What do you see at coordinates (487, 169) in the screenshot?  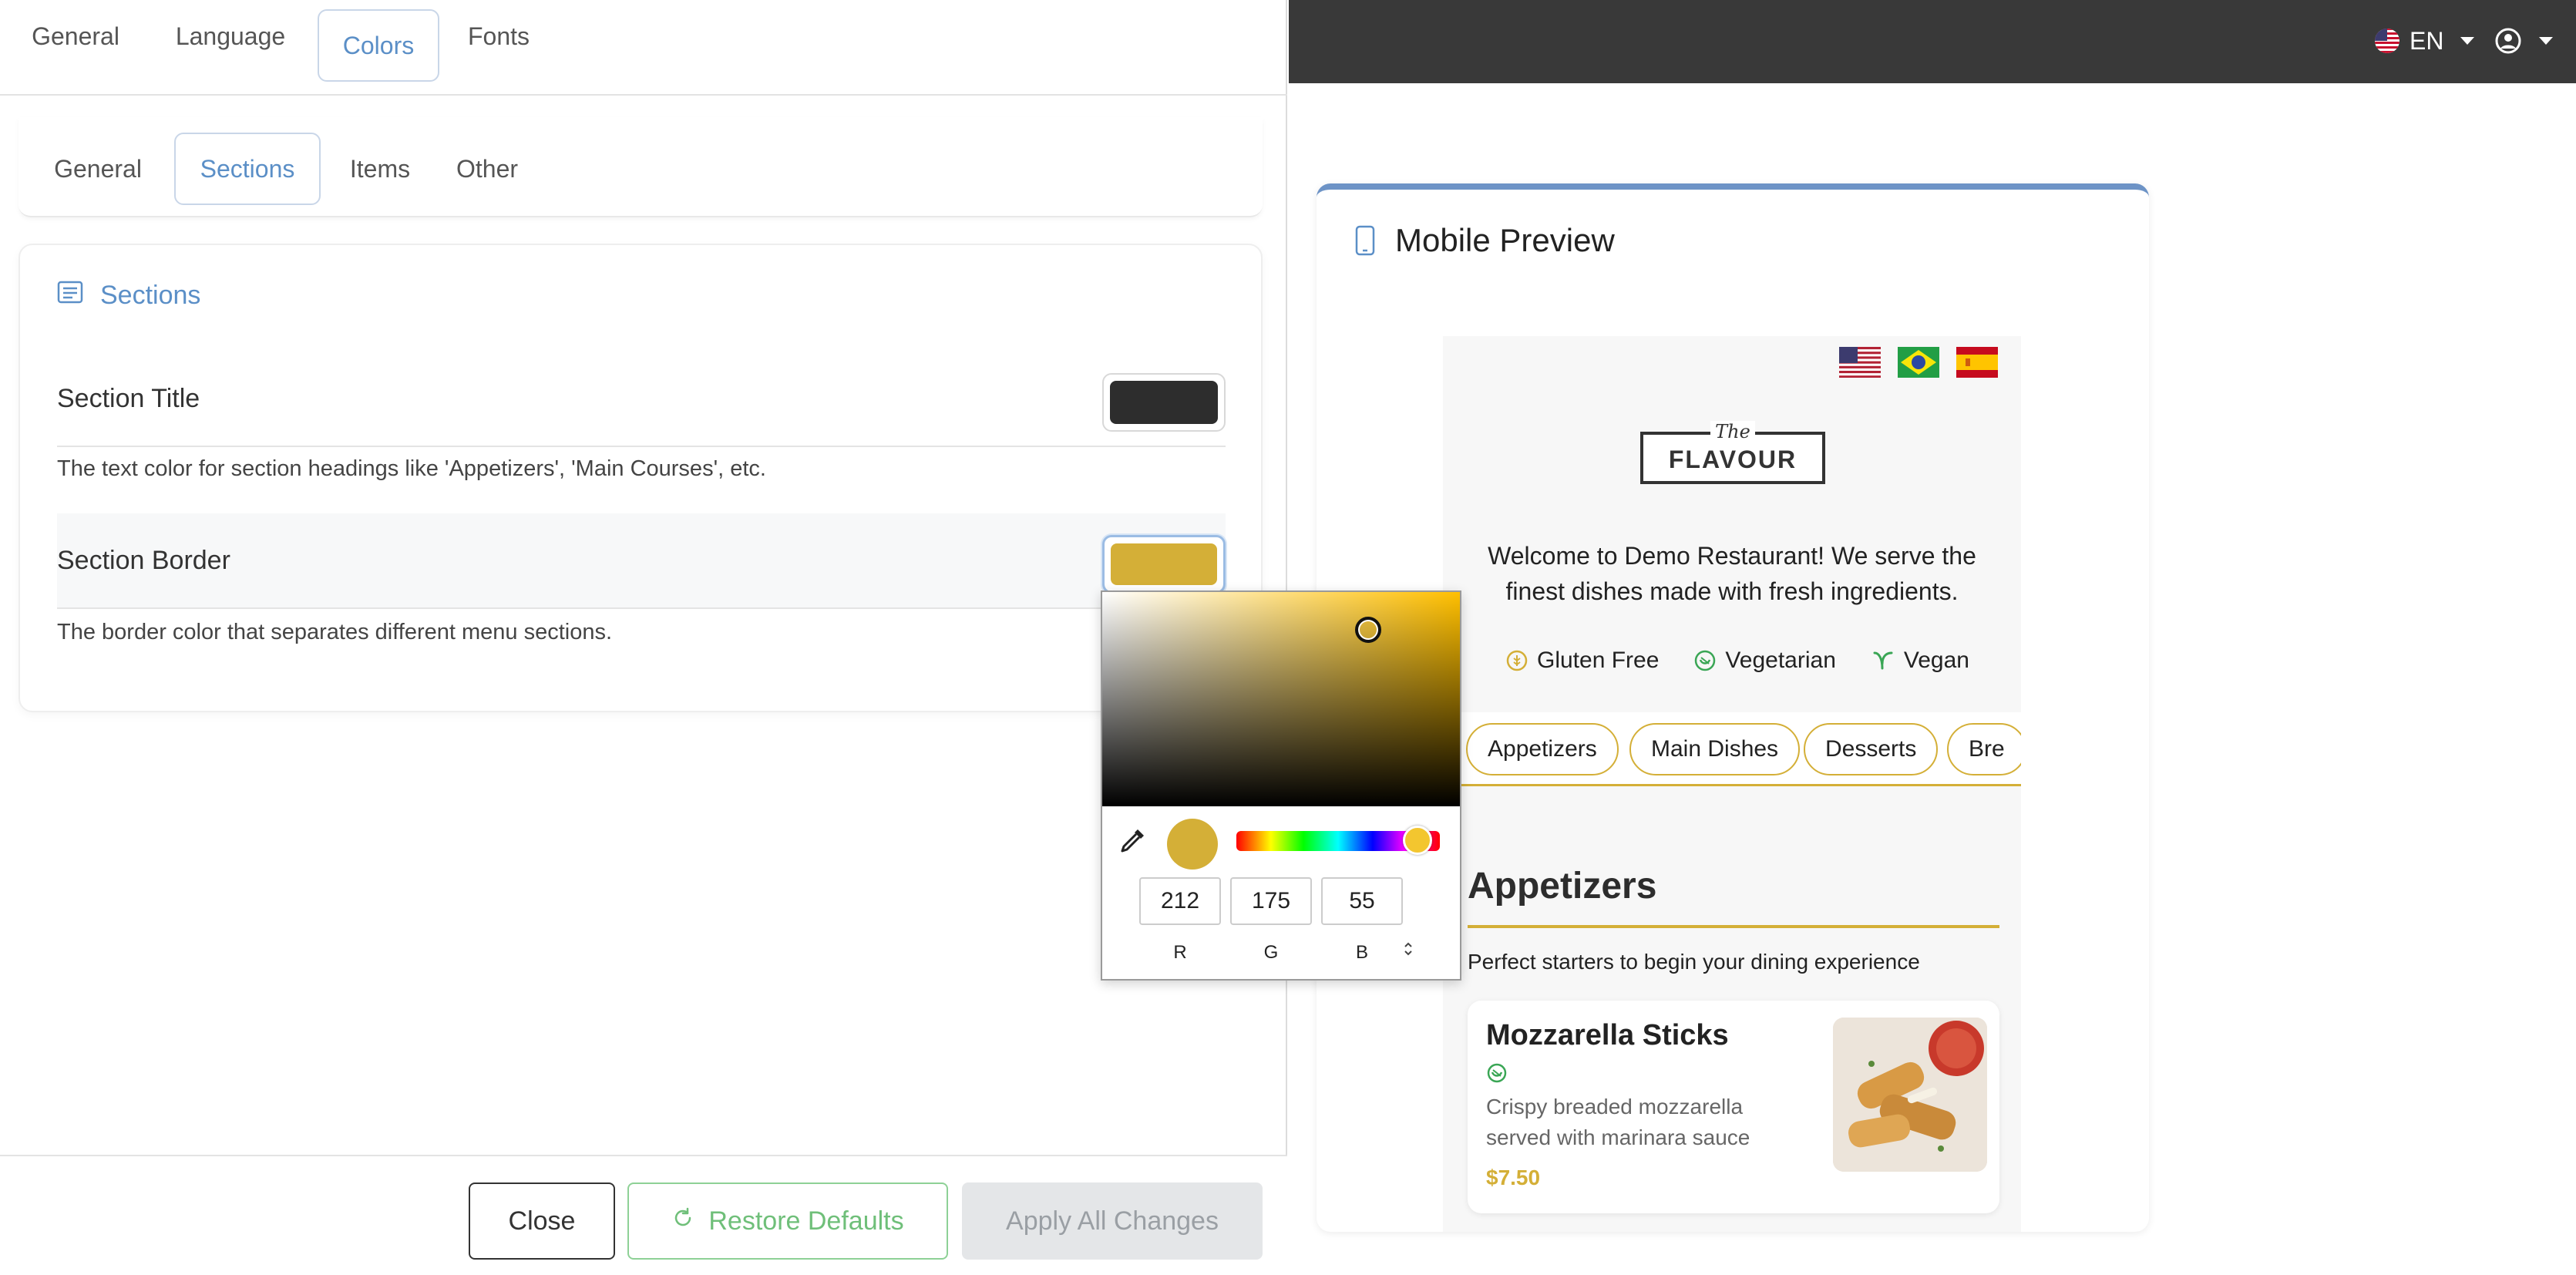 I see `subtab-other: Other` at bounding box center [487, 169].